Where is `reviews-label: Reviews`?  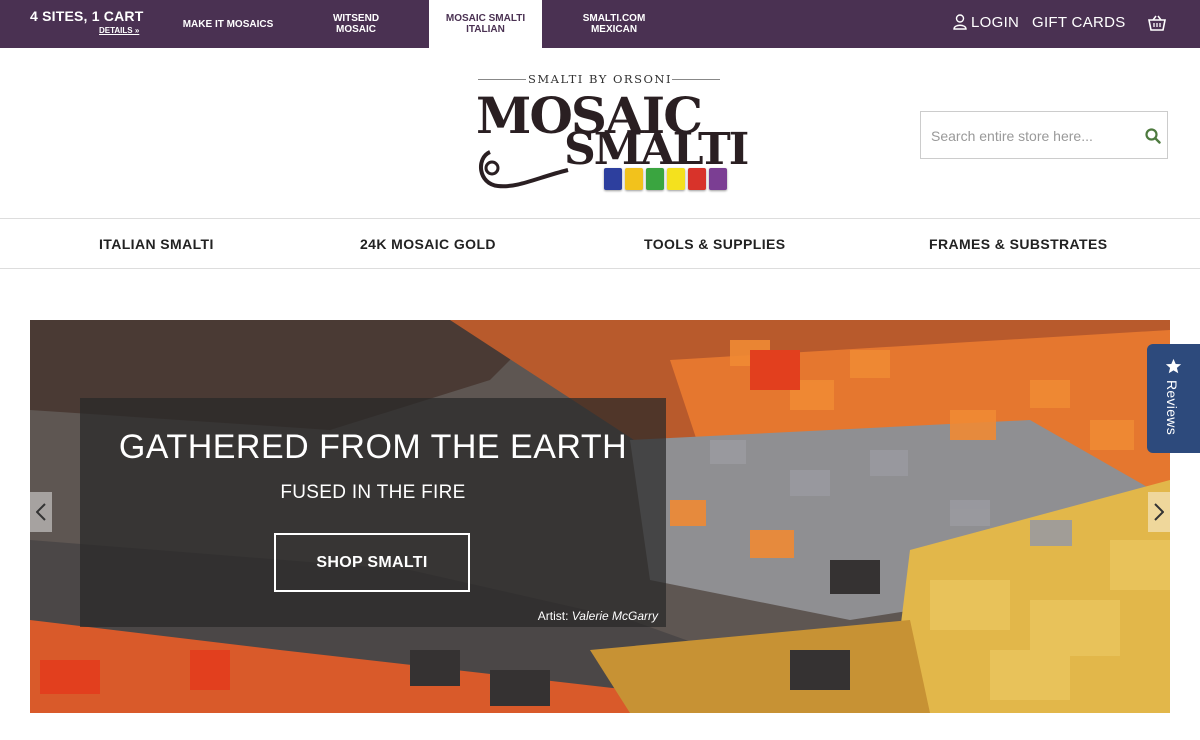
reviews-label: Reviews is located at coordinates (1172, 408).